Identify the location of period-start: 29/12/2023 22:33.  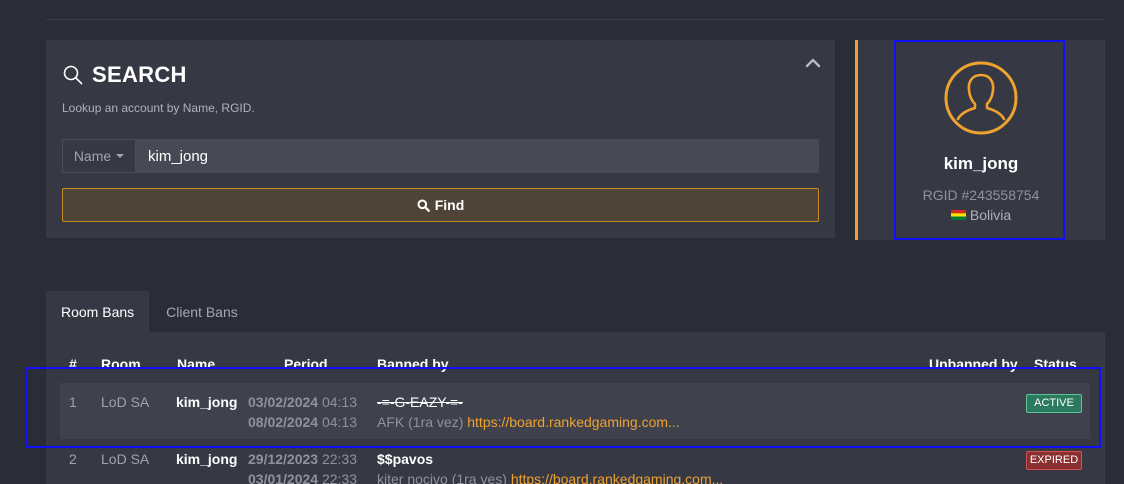
(302, 459).